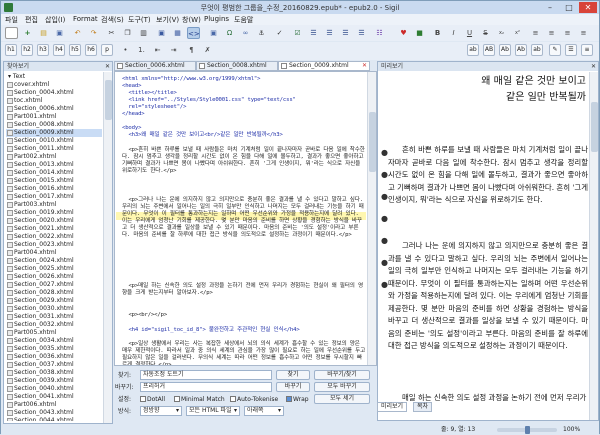 The image size is (600, 435). Describe the element at coordinates (505, 50) in the screenshot. I see `titlecase-button: Ab` at that location.